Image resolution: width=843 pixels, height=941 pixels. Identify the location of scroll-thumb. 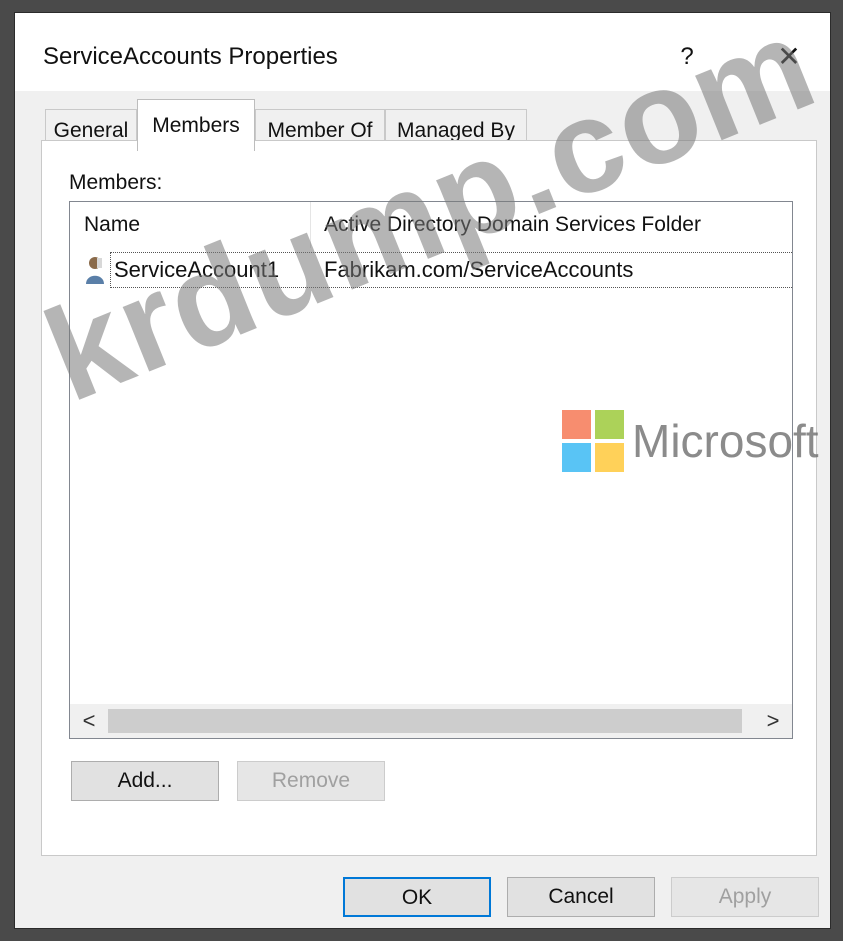
(425, 721).